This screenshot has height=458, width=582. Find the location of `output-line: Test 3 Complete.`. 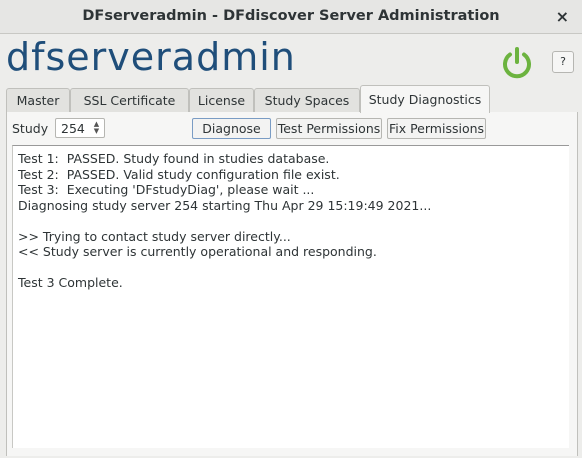

output-line: Test 3 Complete. is located at coordinates (70, 282).